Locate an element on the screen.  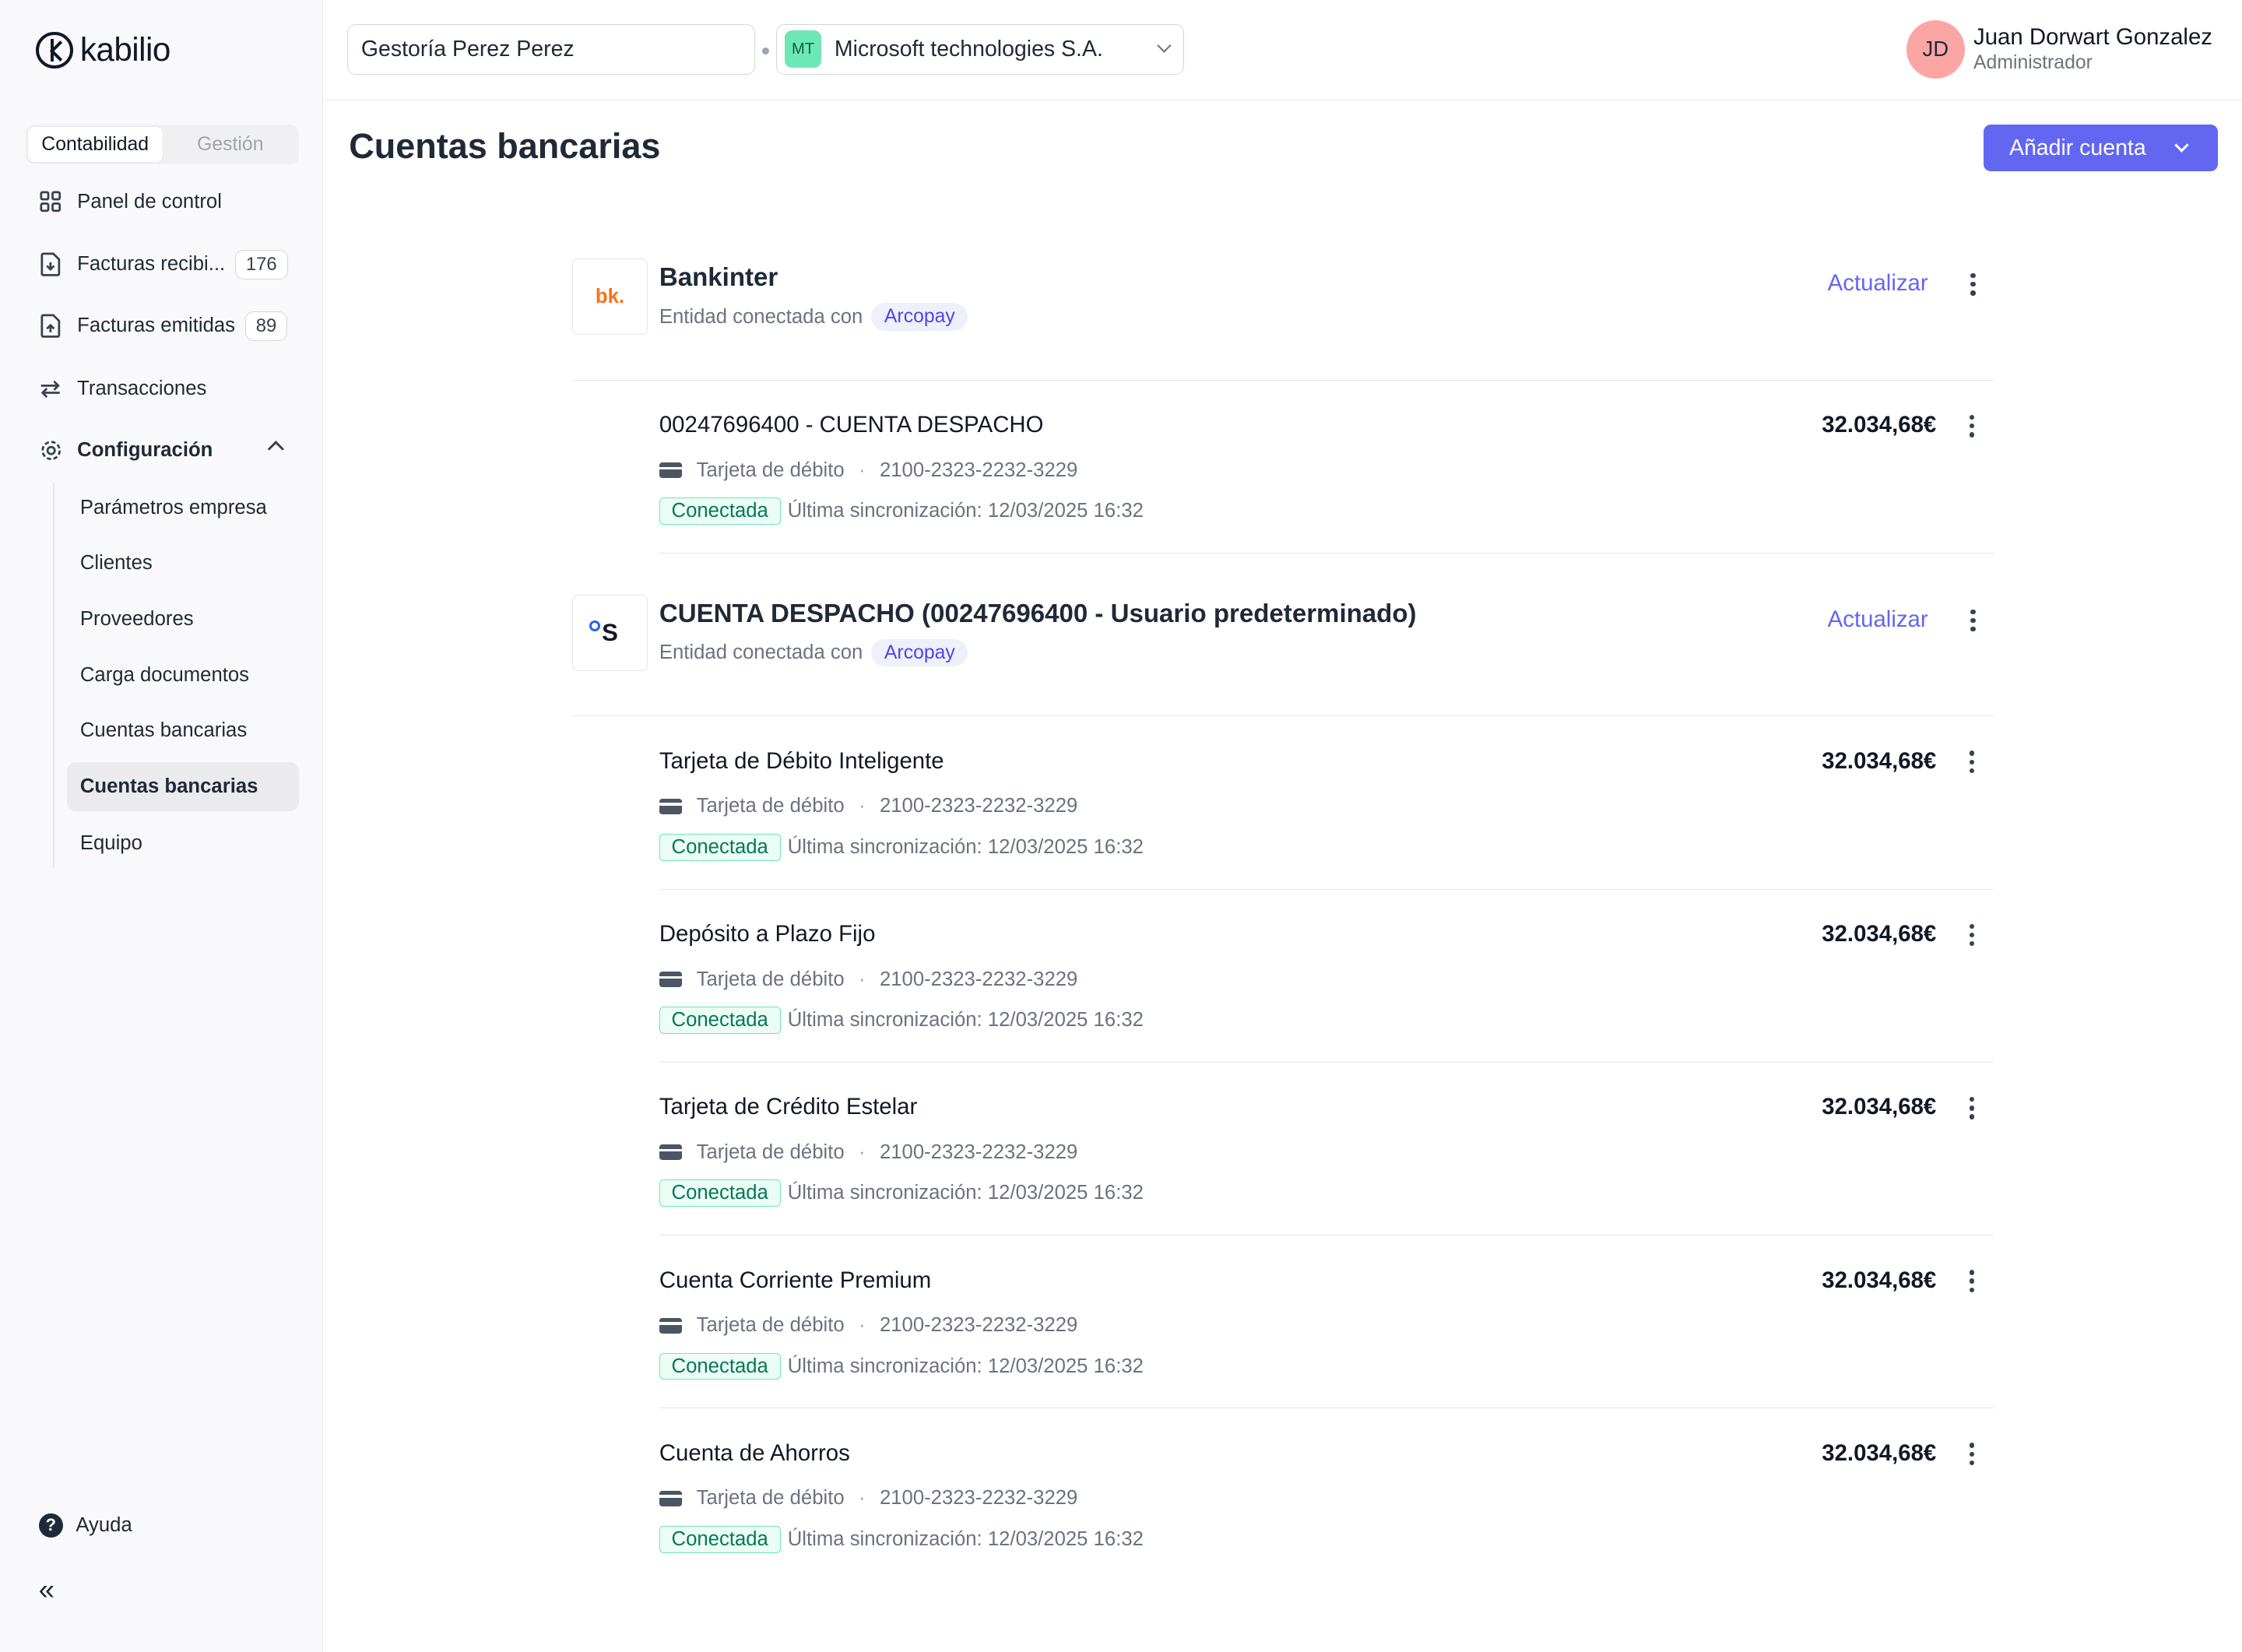
kabilio-logo-icon is located at coordinates (54, 50).